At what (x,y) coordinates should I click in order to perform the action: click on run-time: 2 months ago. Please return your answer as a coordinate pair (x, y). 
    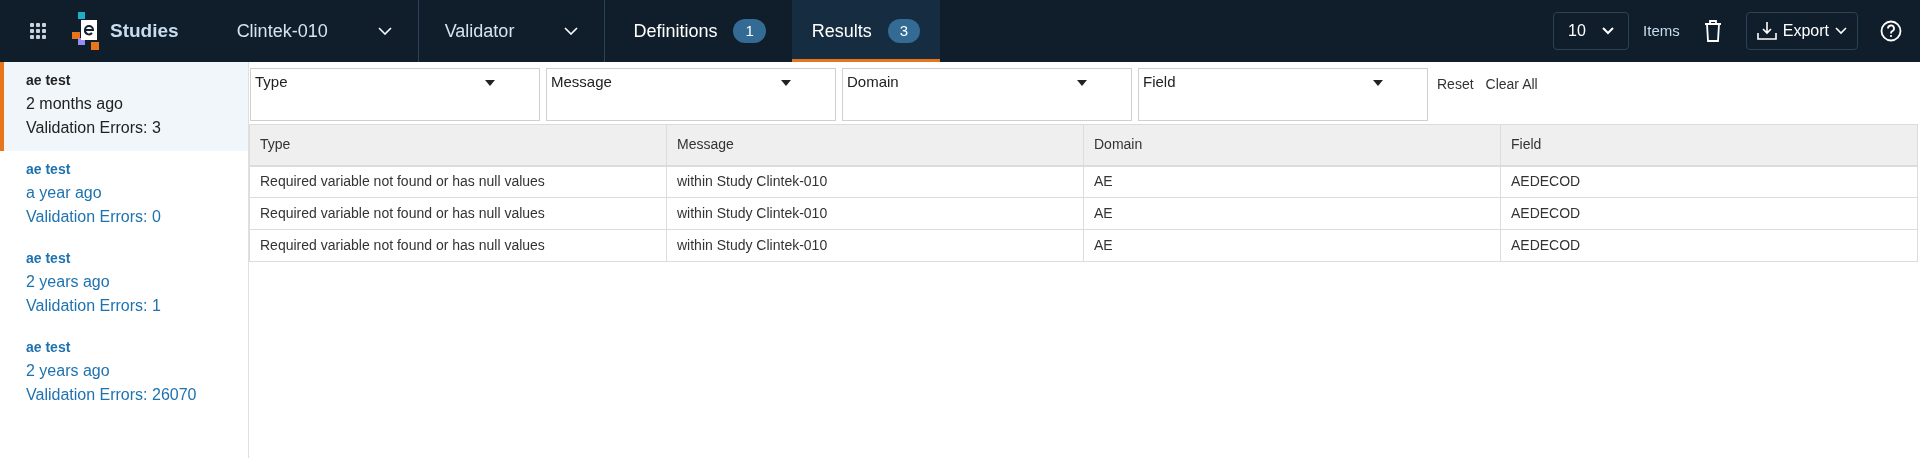
    Looking at the image, I should click on (75, 104).